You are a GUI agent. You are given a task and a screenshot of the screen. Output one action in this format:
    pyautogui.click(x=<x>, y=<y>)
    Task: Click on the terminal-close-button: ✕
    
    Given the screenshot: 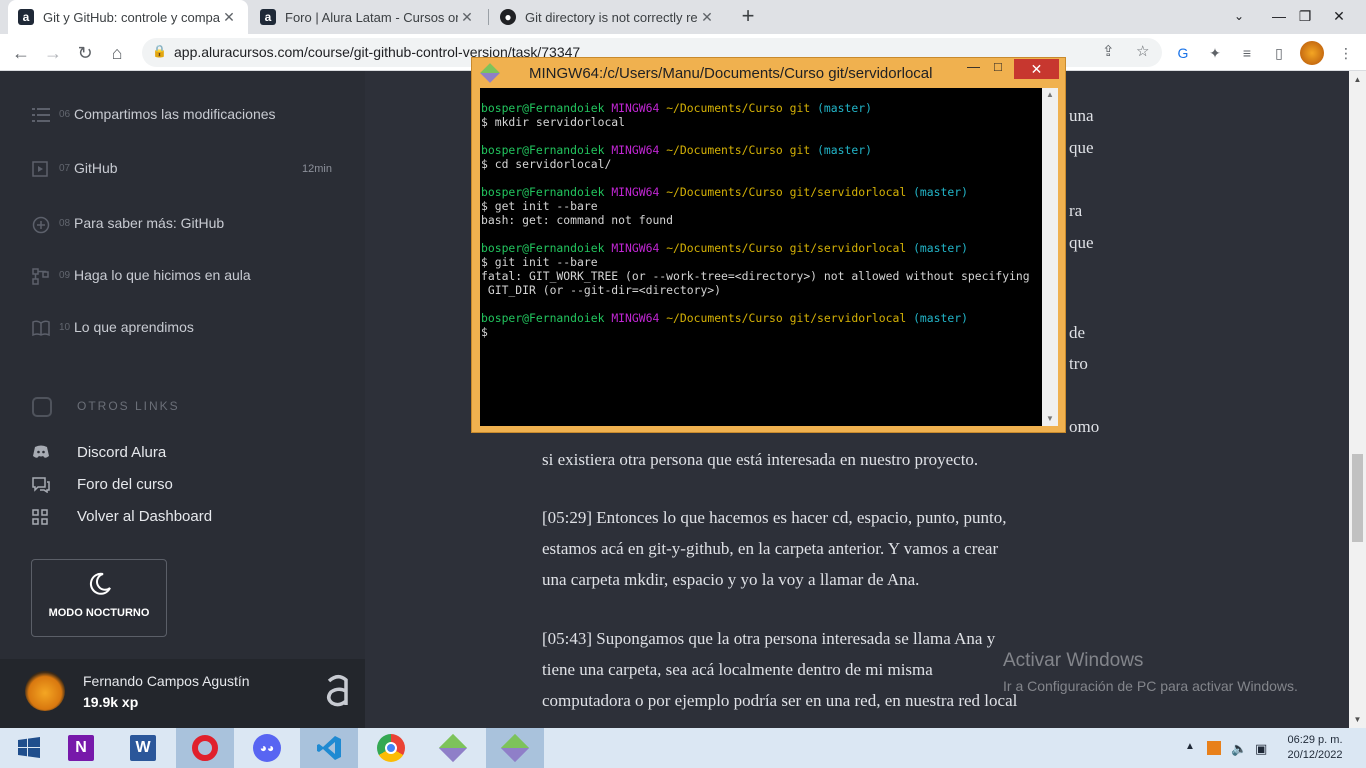 What is the action you would take?
    pyautogui.click(x=1036, y=69)
    